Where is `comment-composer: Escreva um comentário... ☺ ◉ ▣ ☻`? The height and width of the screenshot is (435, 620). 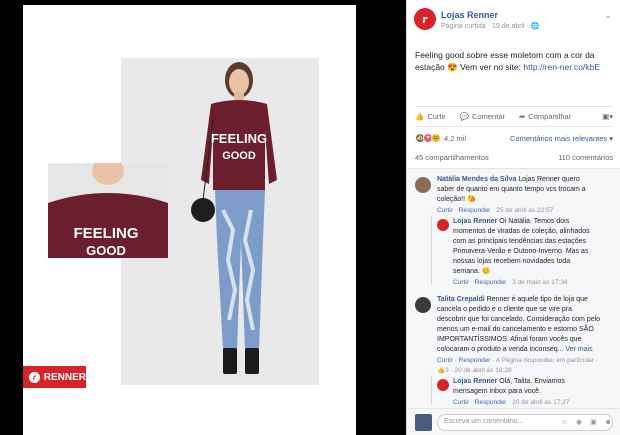 comment-composer: Escreva um comentário... ☺ ◉ ▣ ☻ is located at coordinates (513, 421).